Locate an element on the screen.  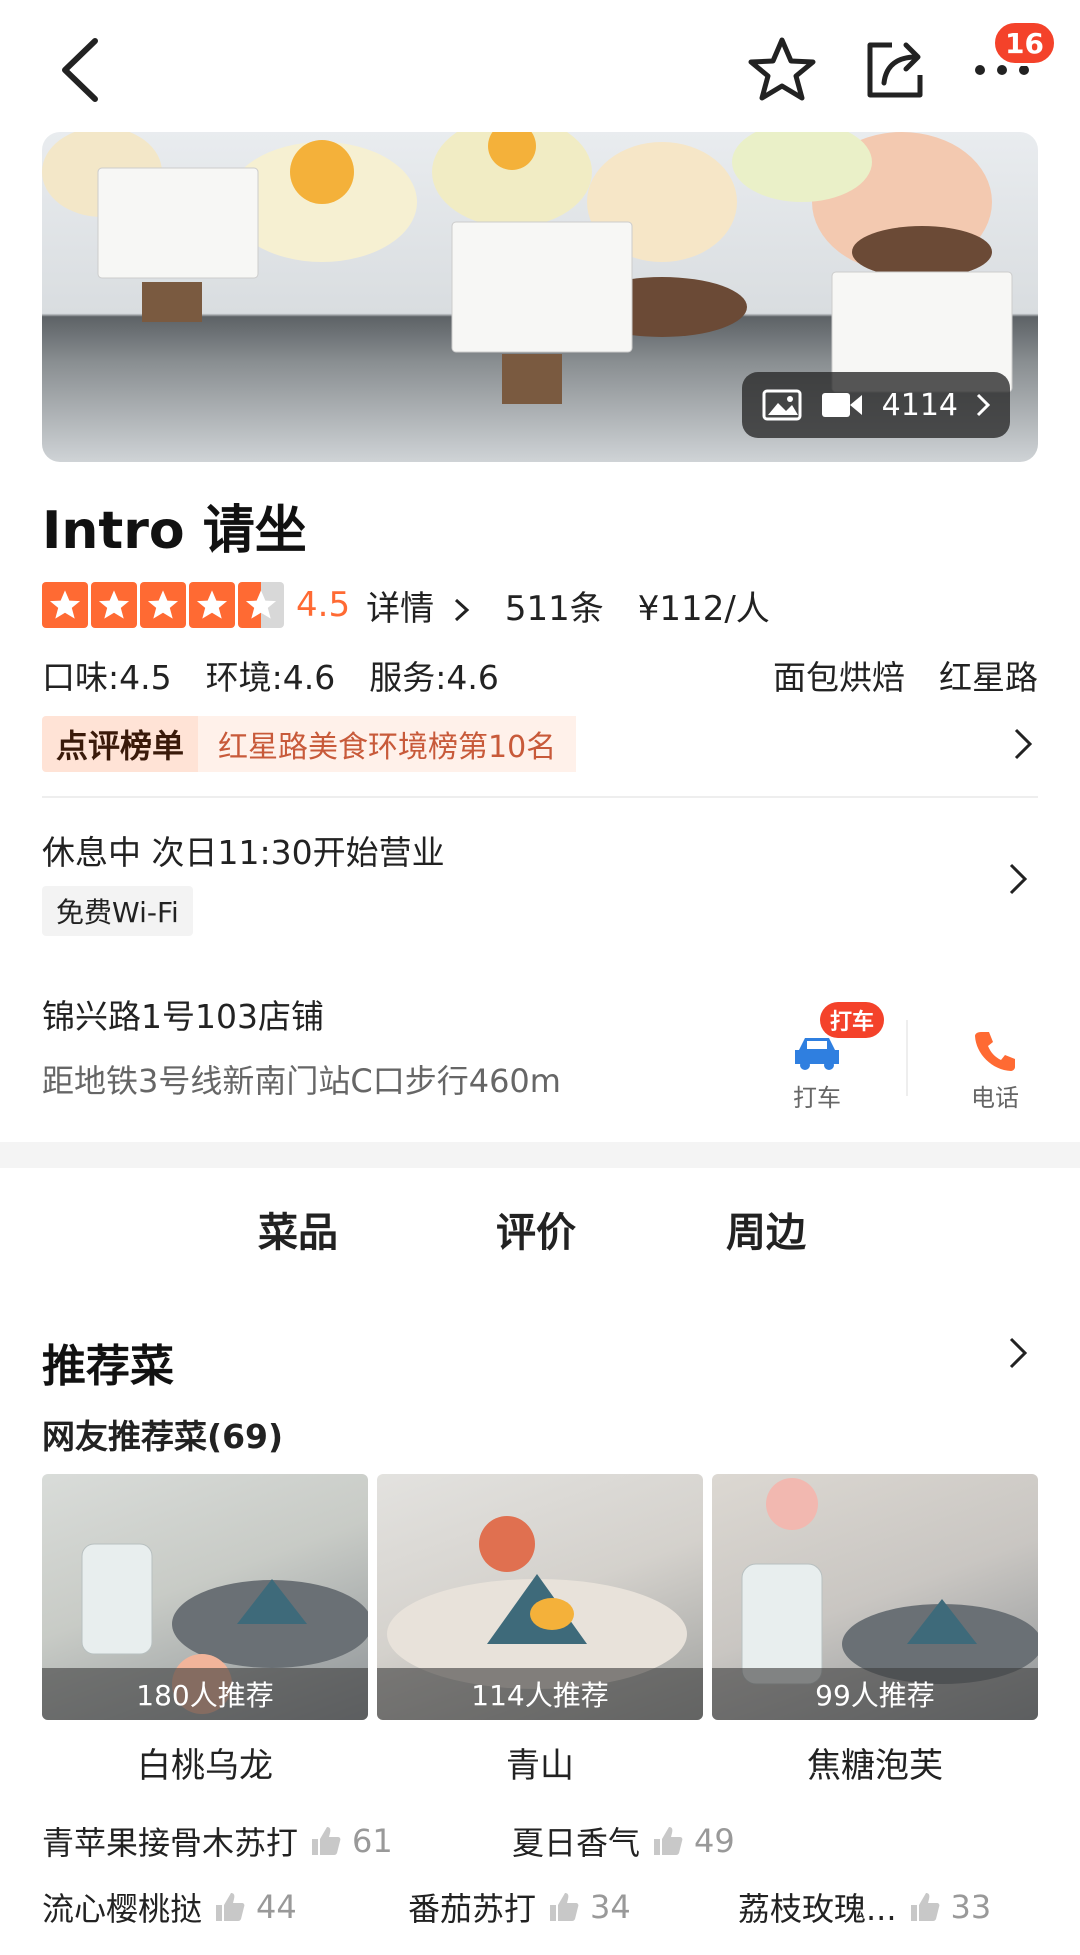
service-score: 服务:4.6 is located at coordinates (434, 677).